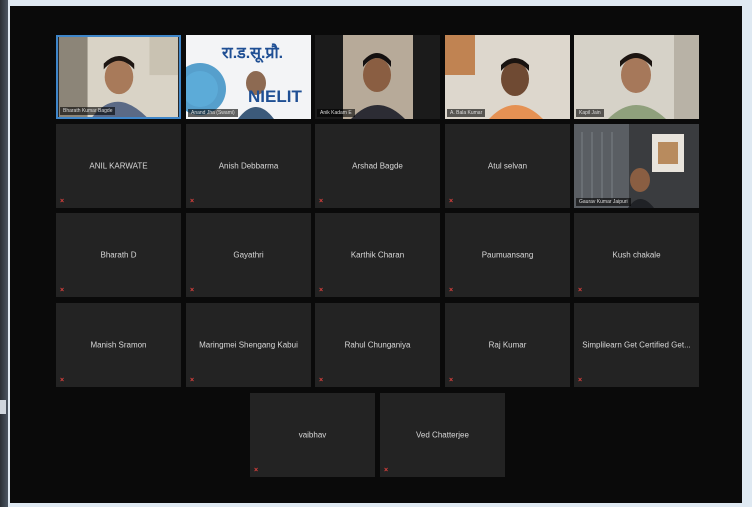  Describe the element at coordinates (590, 113) in the screenshot. I see `participant-name-caption: Kapil Jain` at that location.